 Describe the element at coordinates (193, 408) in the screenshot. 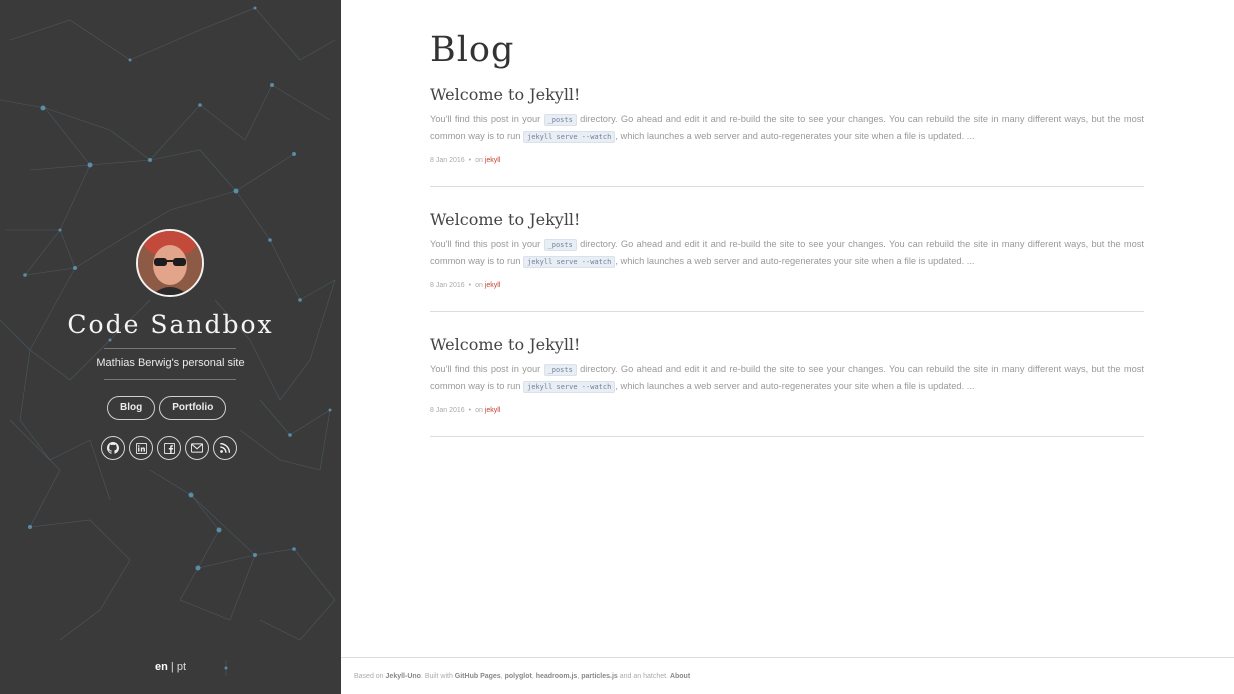

I see `nav-portfolio-button: Portfolio` at that location.